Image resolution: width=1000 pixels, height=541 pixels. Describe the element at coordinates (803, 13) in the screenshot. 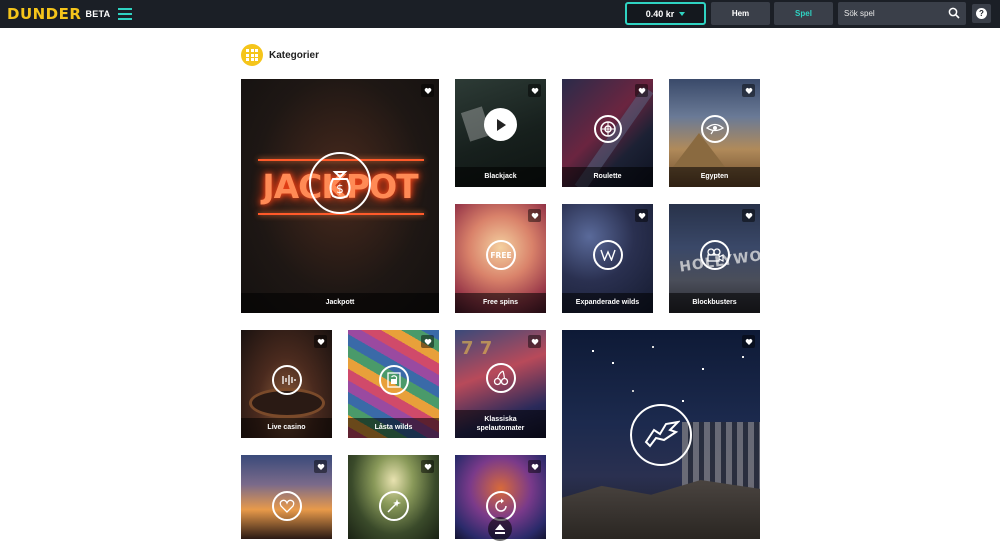

I see `nav-games-button: Spel` at that location.